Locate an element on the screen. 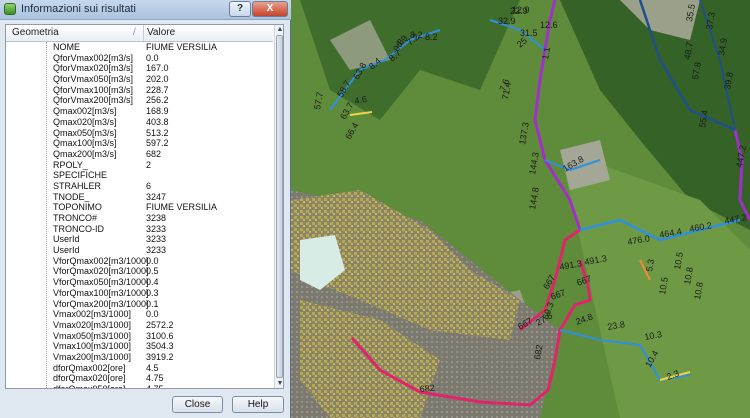  attribute-value: 0.1 is located at coordinates (152, 303).